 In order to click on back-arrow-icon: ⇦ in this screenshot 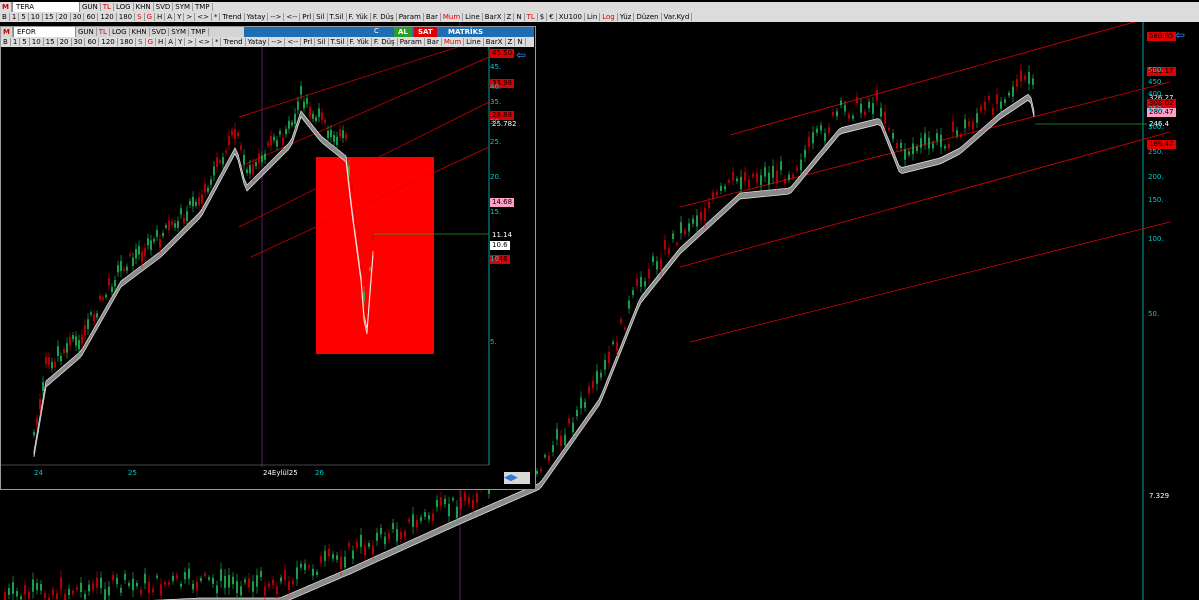, I will do `click(1180, 35)`.